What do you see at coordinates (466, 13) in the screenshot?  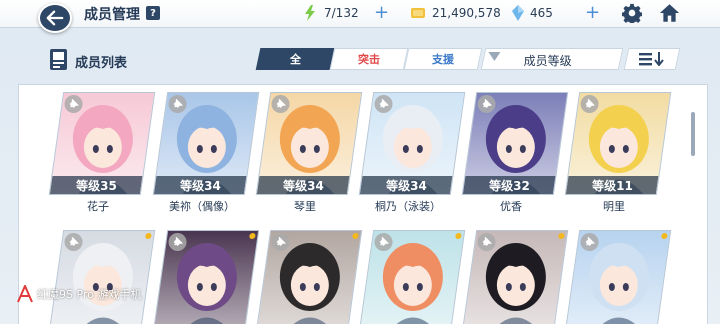 I see `credits-value: 21,490,578` at bounding box center [466, 13].